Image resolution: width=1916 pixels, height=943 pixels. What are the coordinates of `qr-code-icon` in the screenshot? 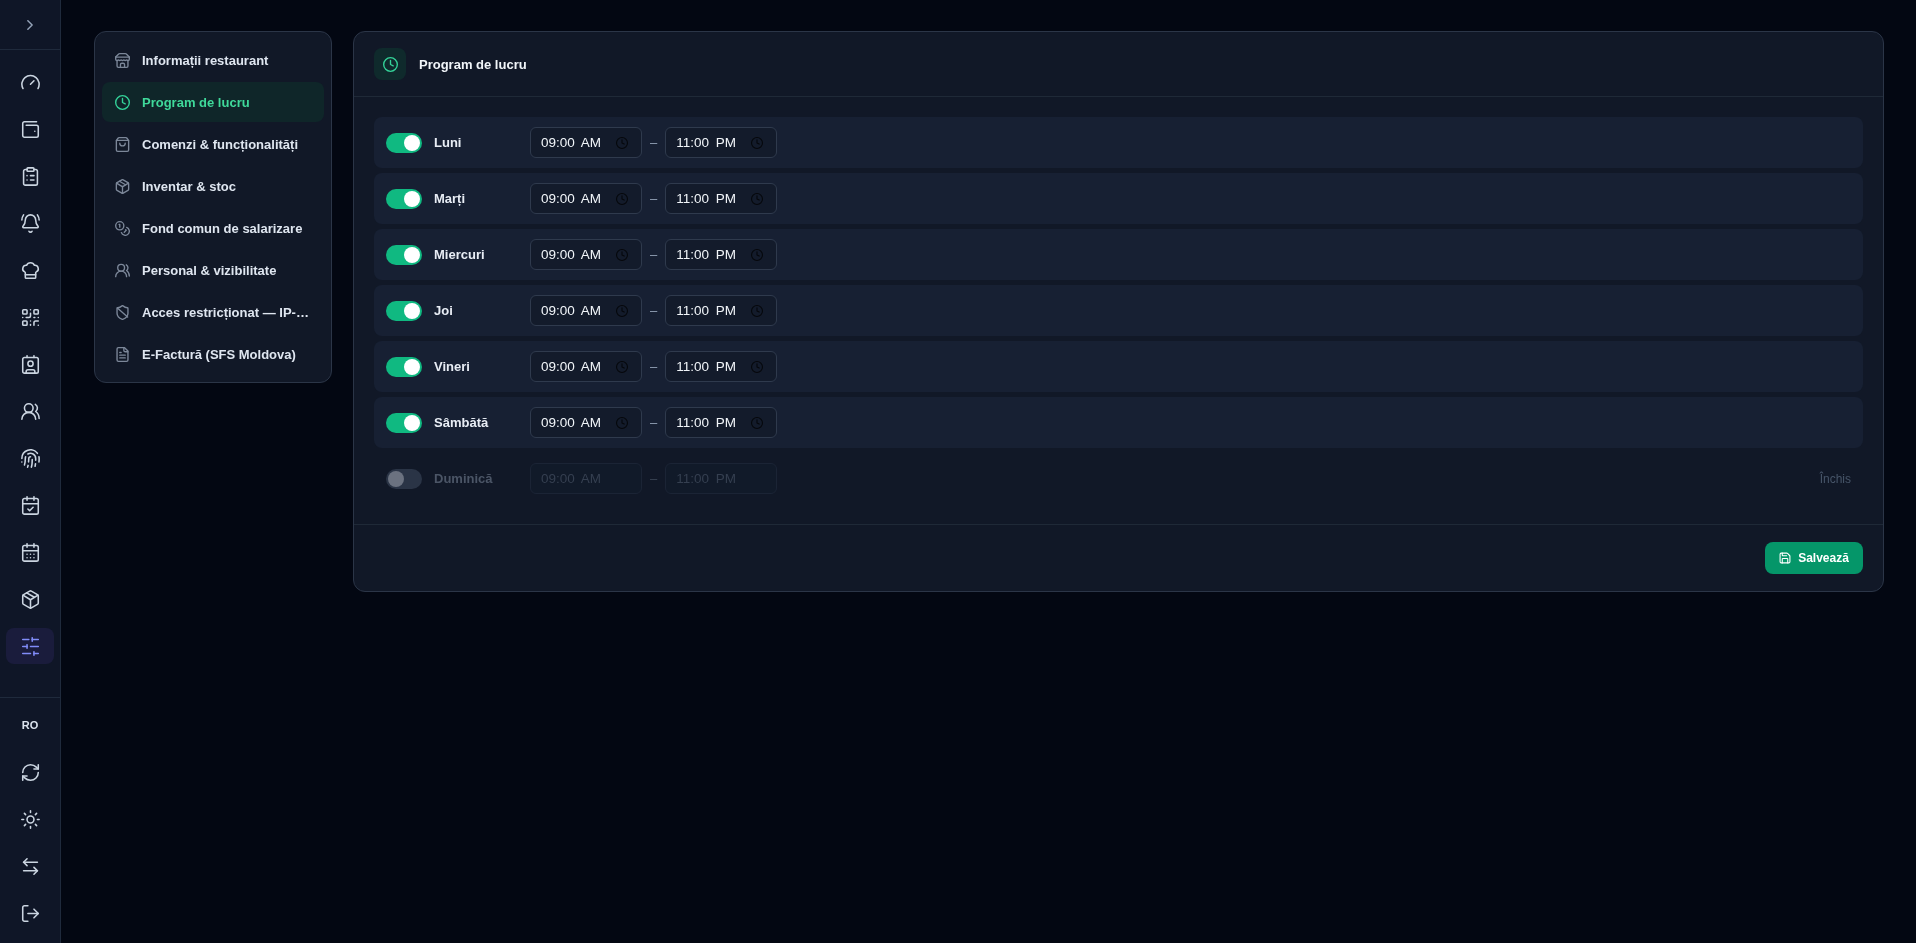 It's located at (30, 317).